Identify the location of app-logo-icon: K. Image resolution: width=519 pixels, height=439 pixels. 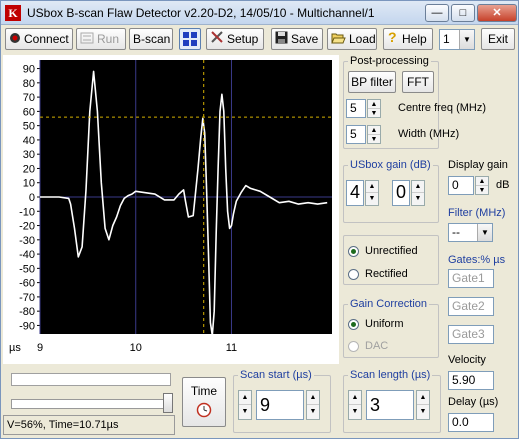
(13, 13).